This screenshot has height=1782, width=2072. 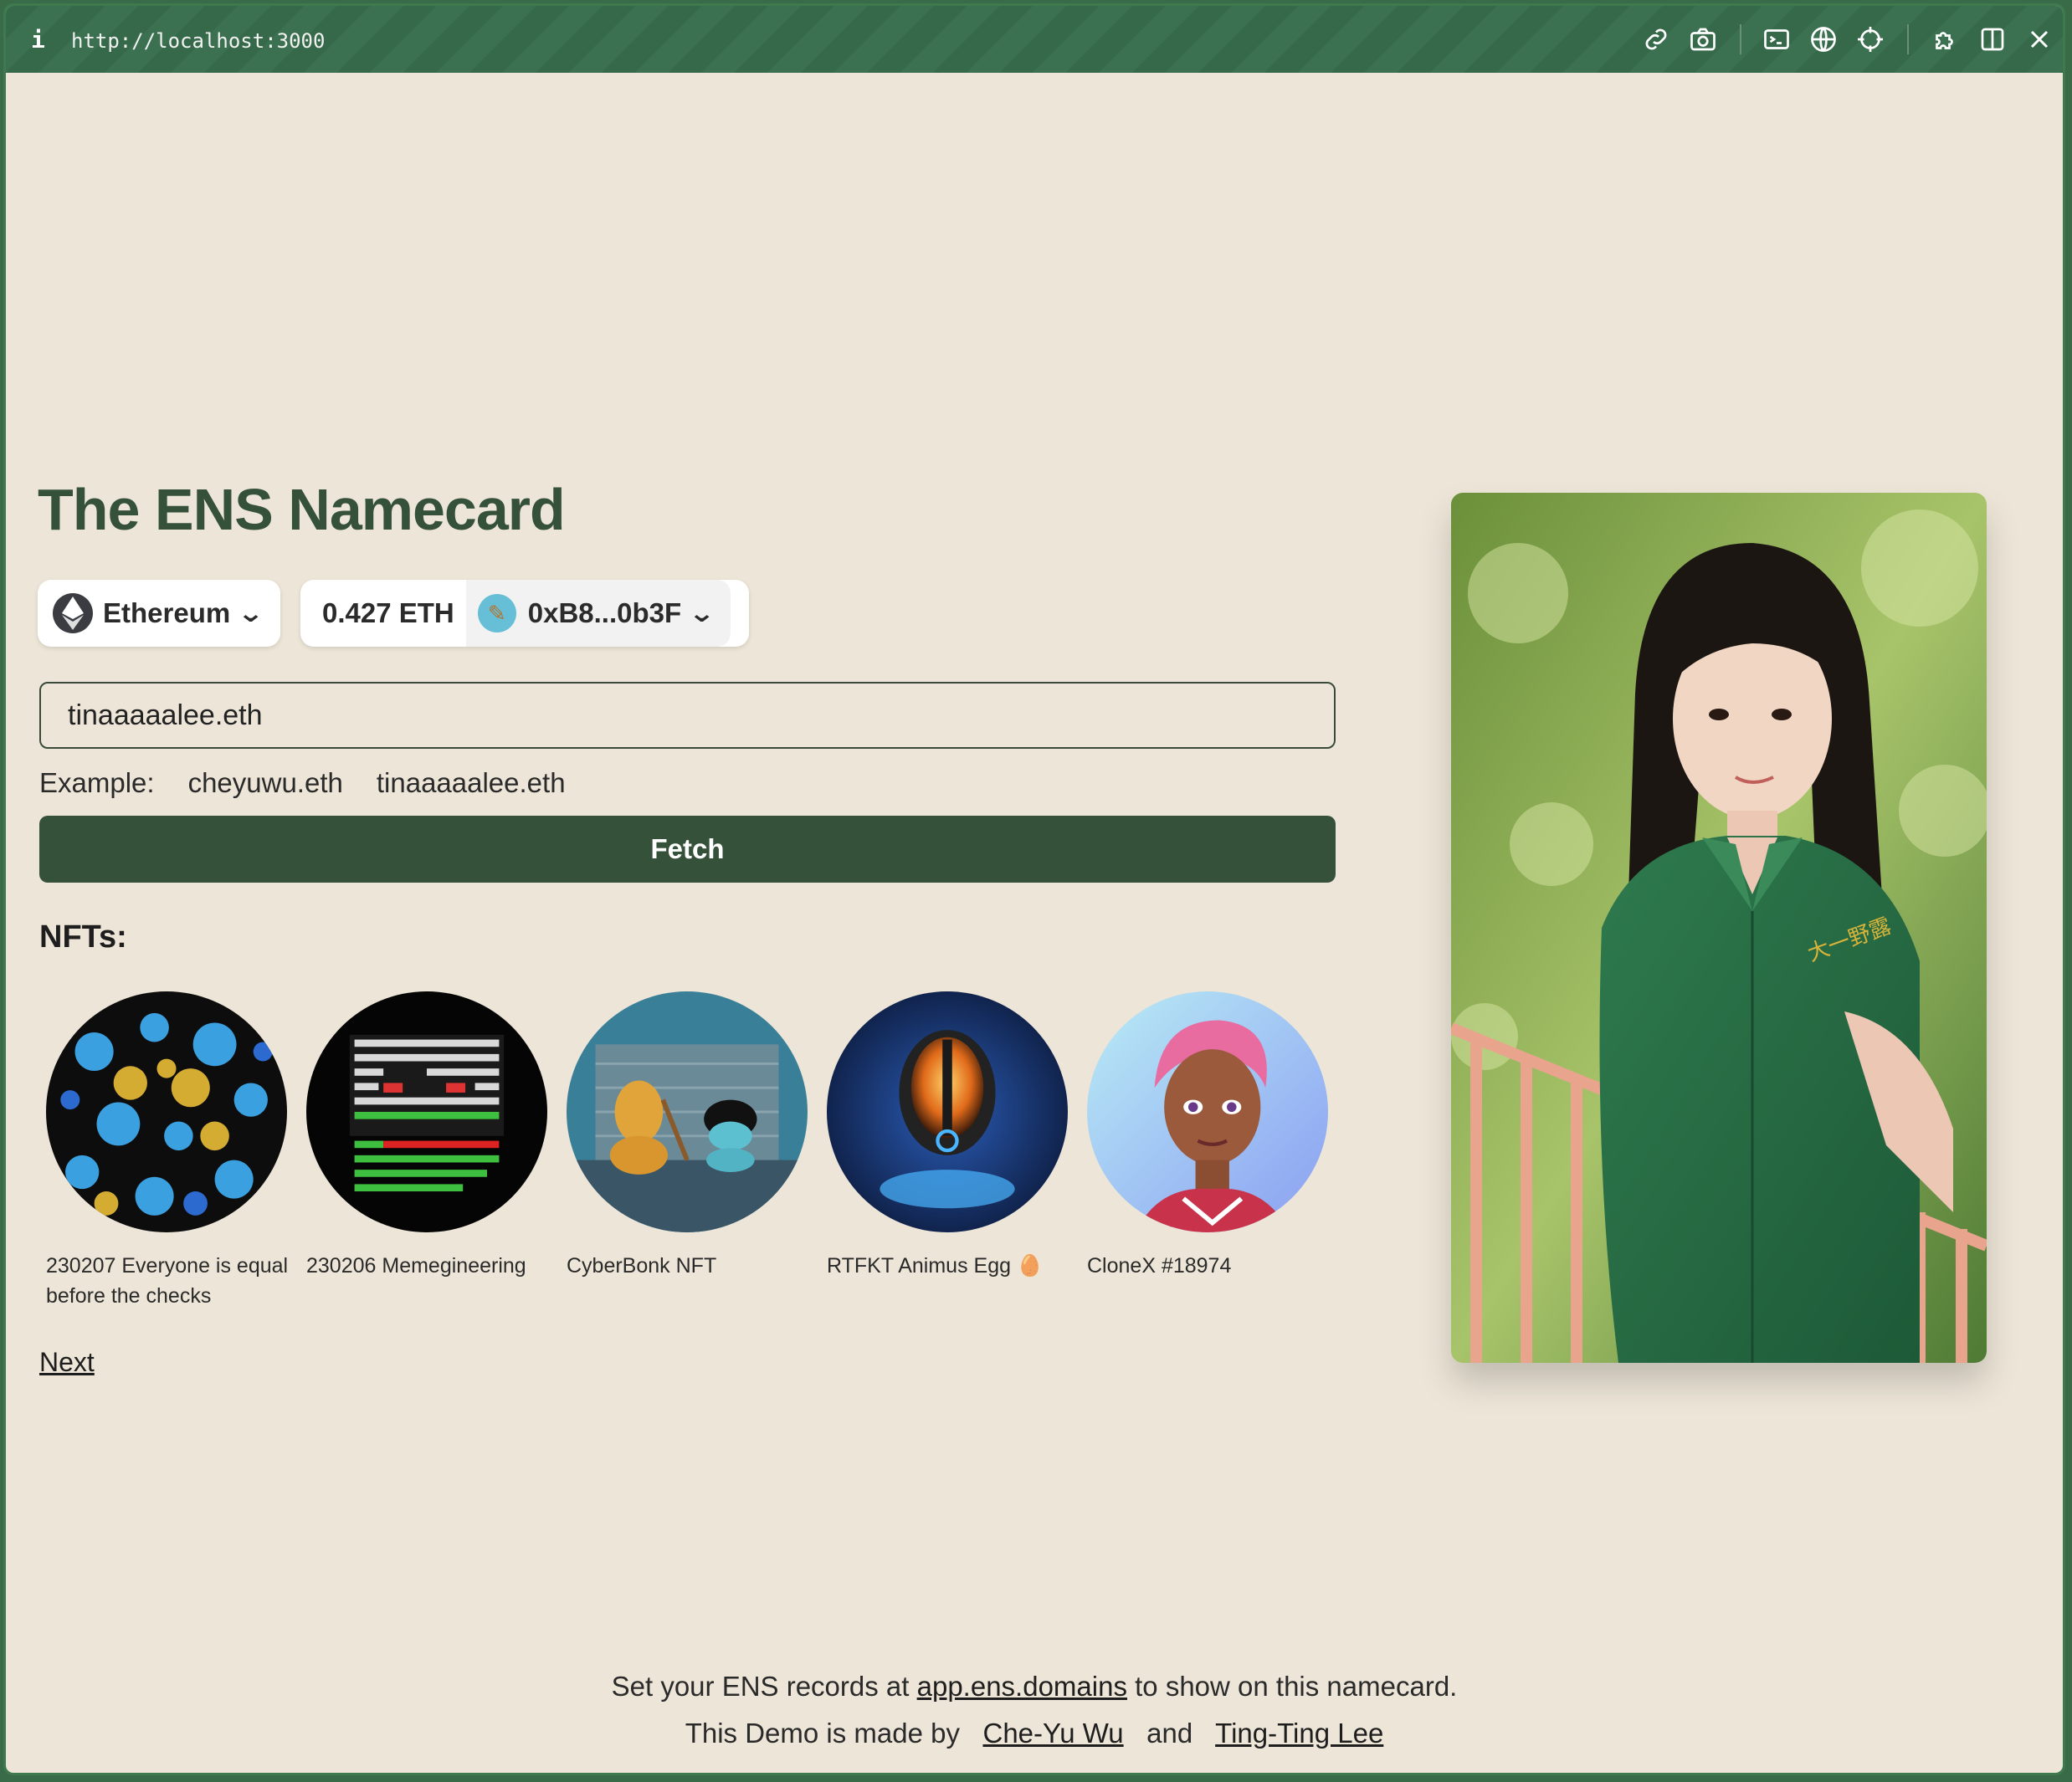 What do you see at coordinates (2039, 39) in the screenshot?
I see `close-icon` at bounding box center [2039, 39].